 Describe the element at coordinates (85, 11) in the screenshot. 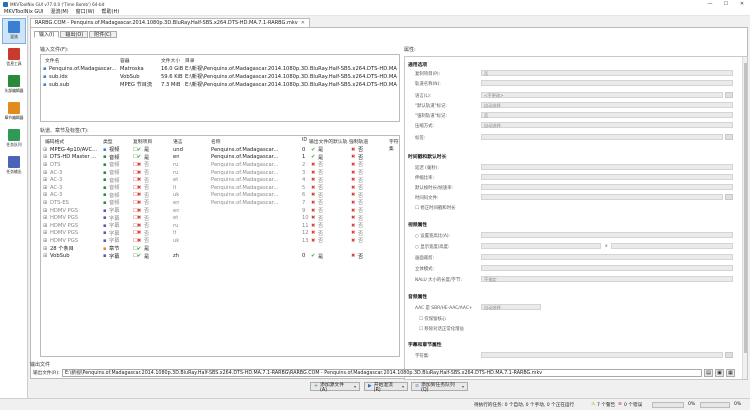

I see `menu-window: 窗口(W)` at that location.